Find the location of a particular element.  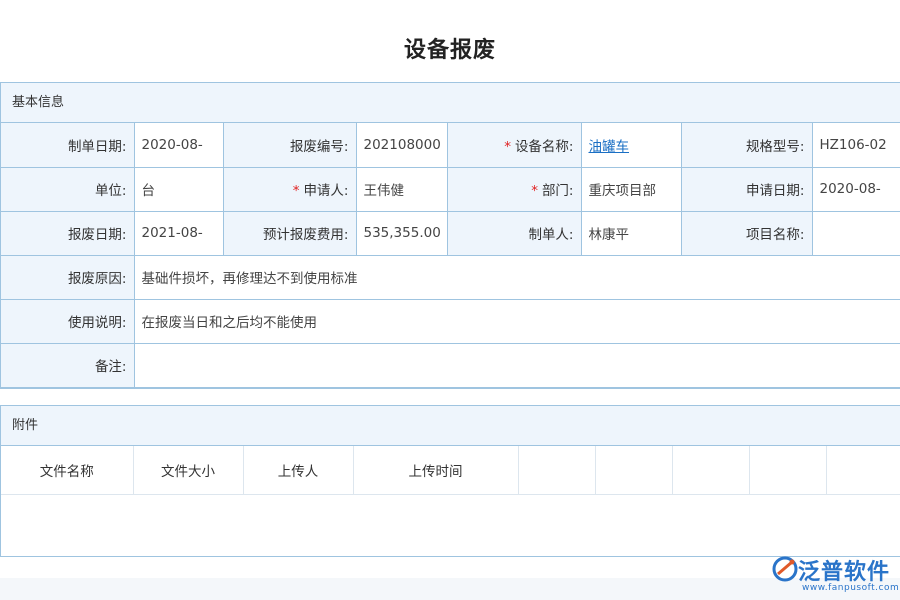

form-row-remark: 备注: is located at coordinates (450, 365).